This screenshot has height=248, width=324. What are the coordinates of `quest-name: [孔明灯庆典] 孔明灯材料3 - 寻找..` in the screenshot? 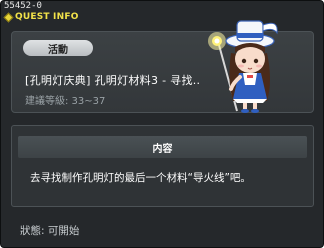 It's located at (113, 80).